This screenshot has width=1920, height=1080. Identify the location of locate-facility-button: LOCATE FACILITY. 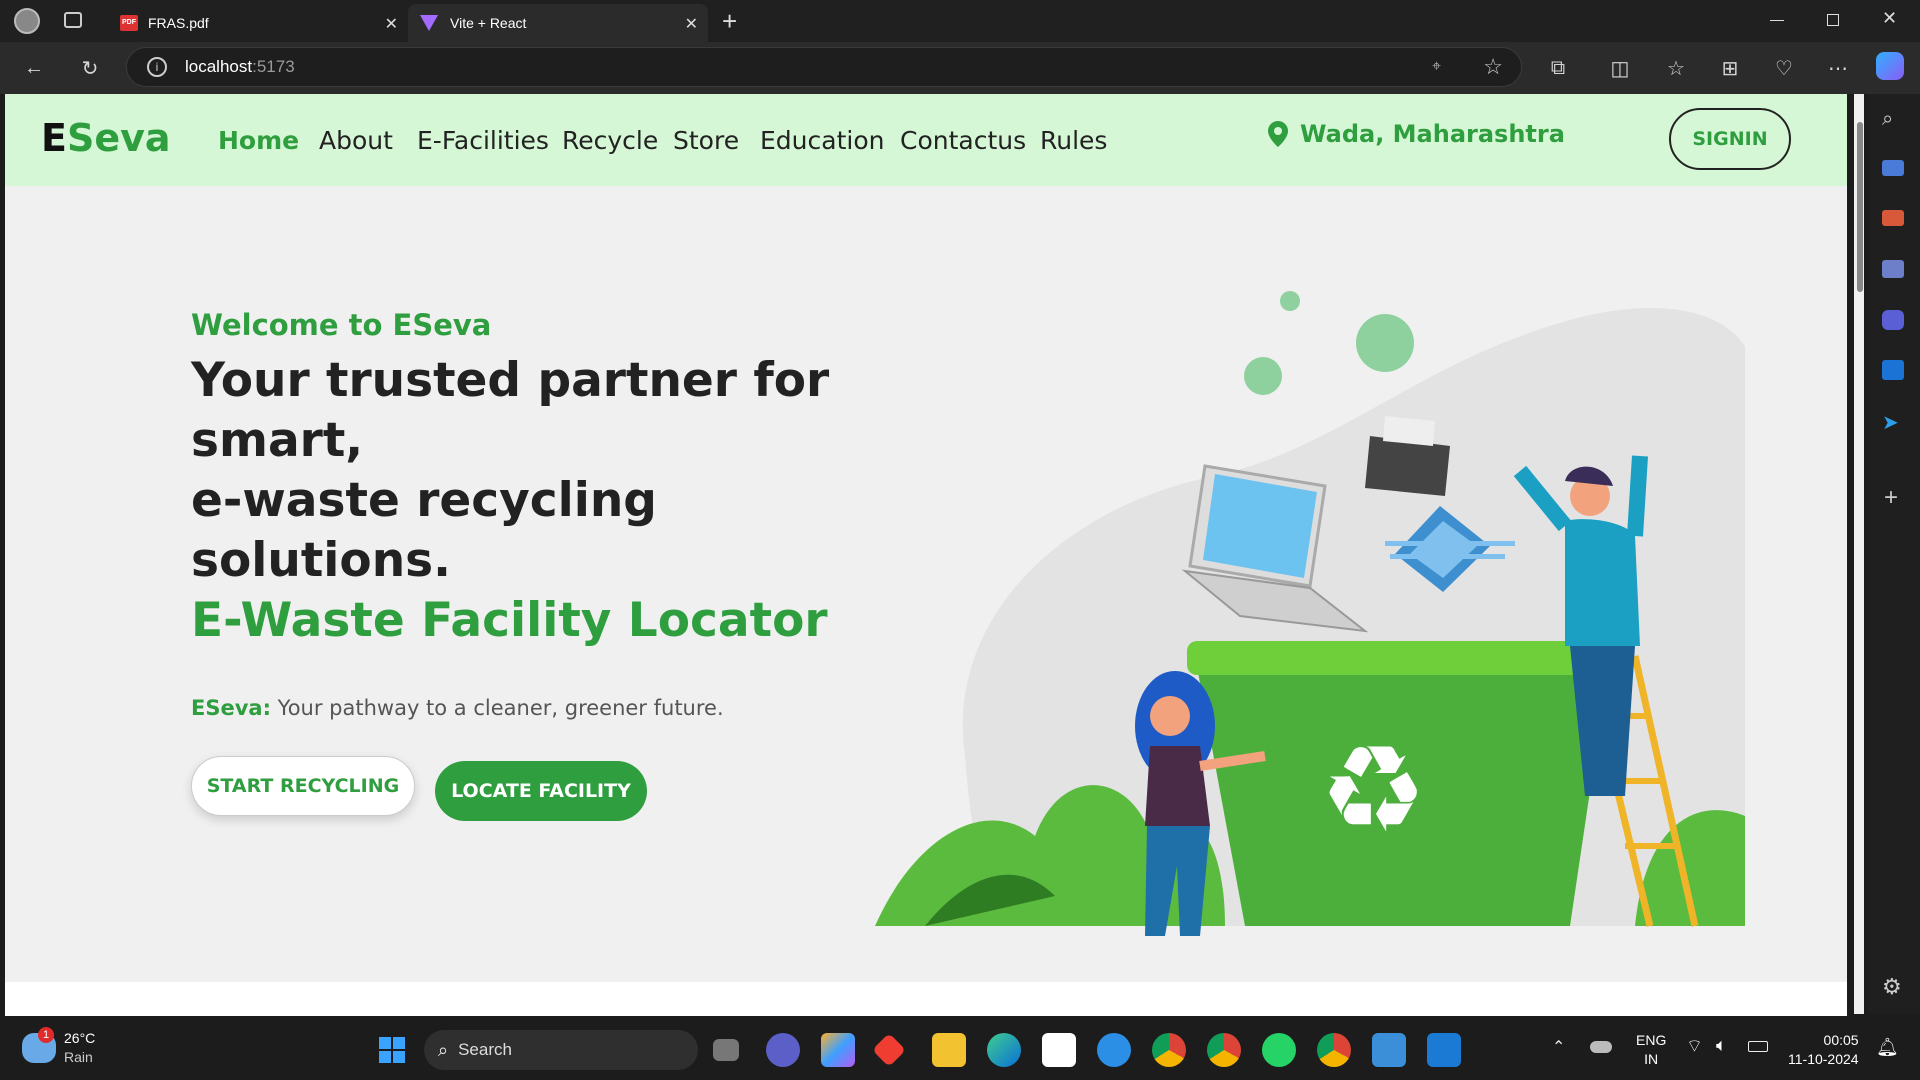
(541, 791).